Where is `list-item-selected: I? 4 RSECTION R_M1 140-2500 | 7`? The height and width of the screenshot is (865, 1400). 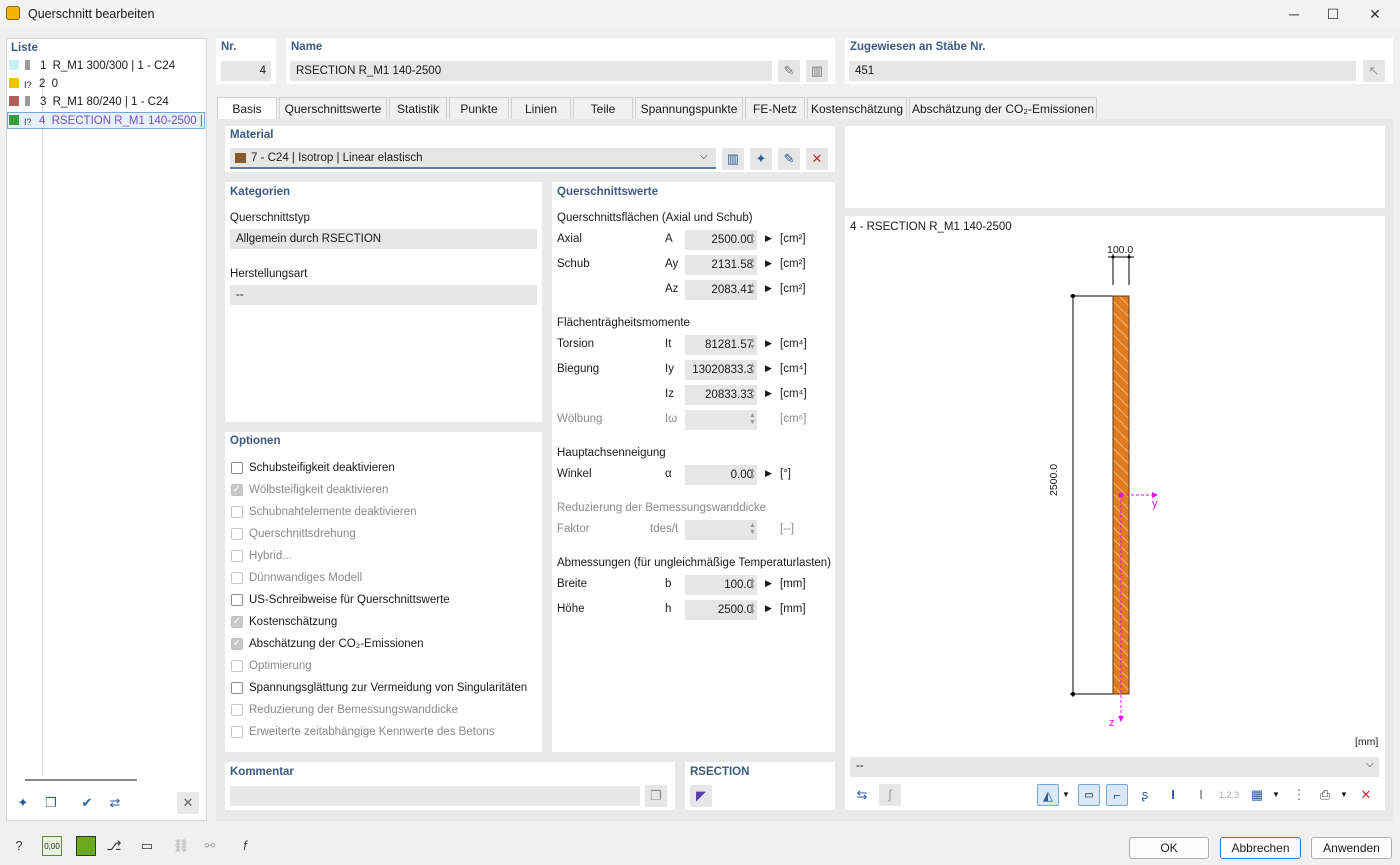 list-item-selected: I? 4 RSECTION R_M1 140-2500 | 7 is located at coordinates (106, 120).